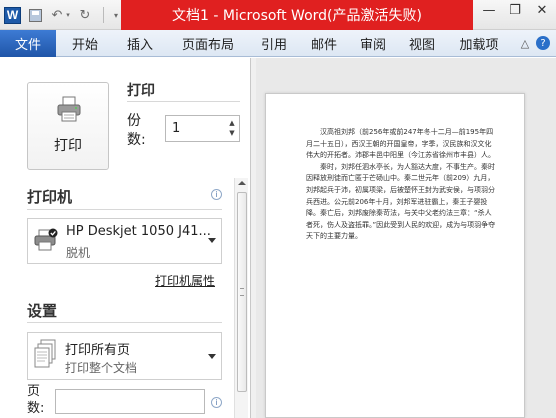  Describe the element at coordinates (373, 43) in the screenshot. I see `tab-review: 审阅` at that location.